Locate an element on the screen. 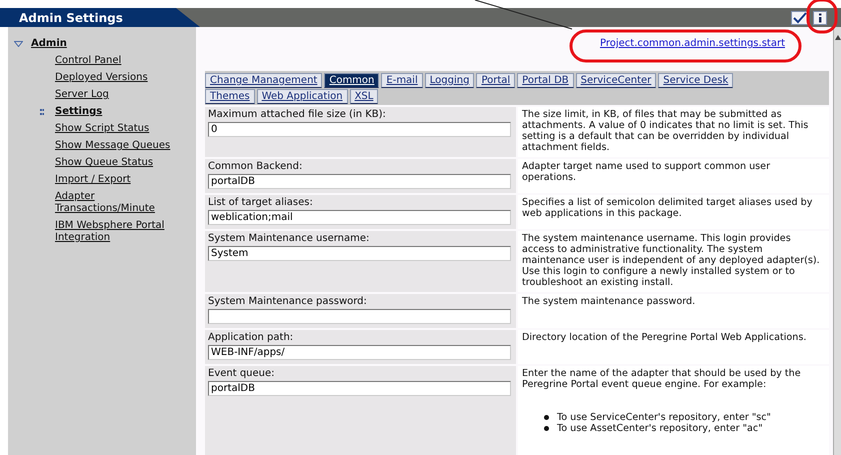 Image resolution: width=841 pixels, height=455 pixels. window-title: Admin Settings is located at coordinates (71, 17).